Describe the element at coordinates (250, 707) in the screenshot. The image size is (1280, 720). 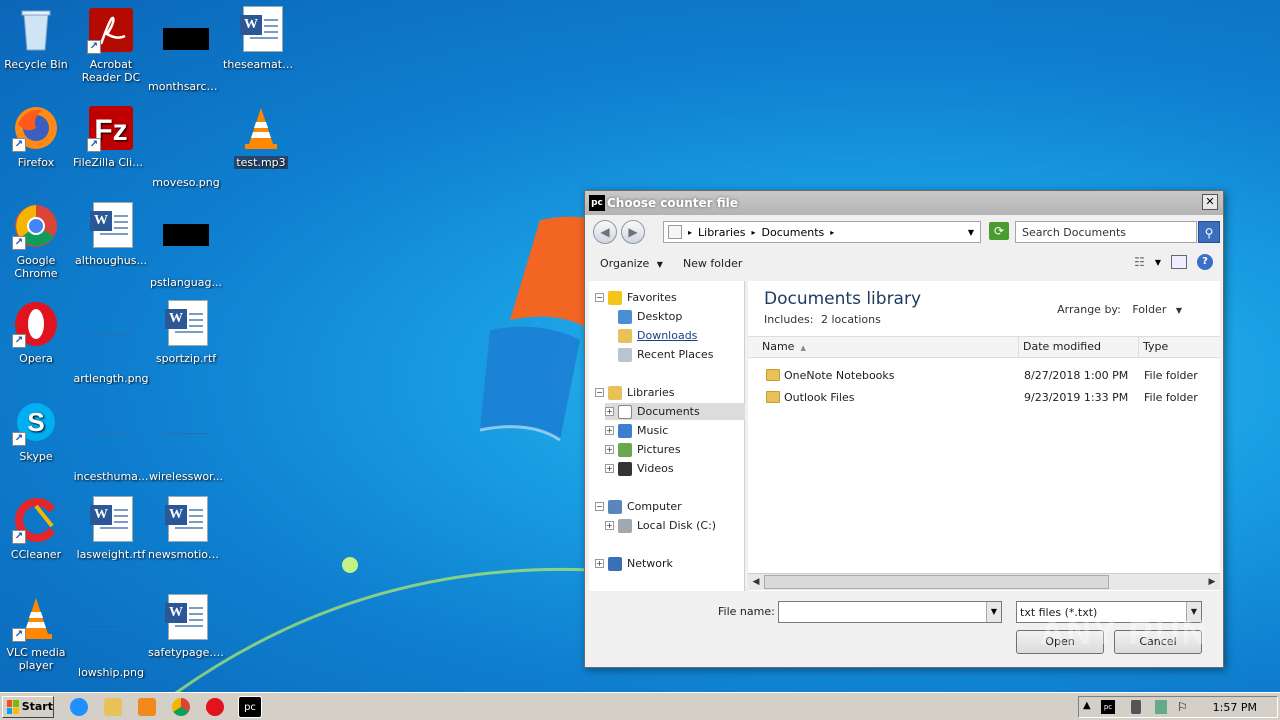
I see `pc-app-taskbar-icon: pc` at that location.